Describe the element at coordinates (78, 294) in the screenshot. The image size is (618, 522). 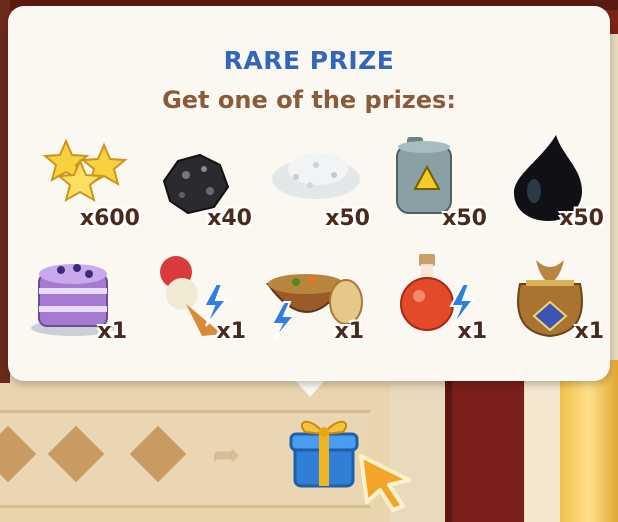
I see `prize-cake: x1` at that location.